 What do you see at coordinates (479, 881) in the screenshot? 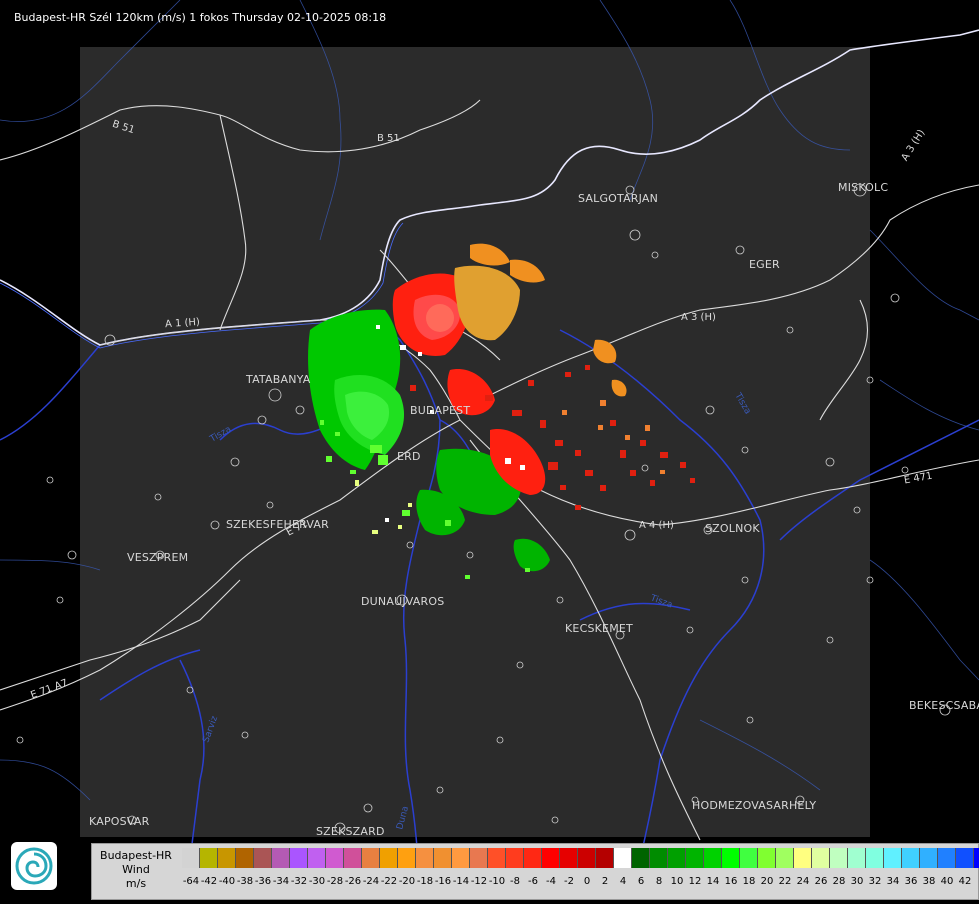
I see `legend-tick-label: -12` at bounding box center [479, 881].